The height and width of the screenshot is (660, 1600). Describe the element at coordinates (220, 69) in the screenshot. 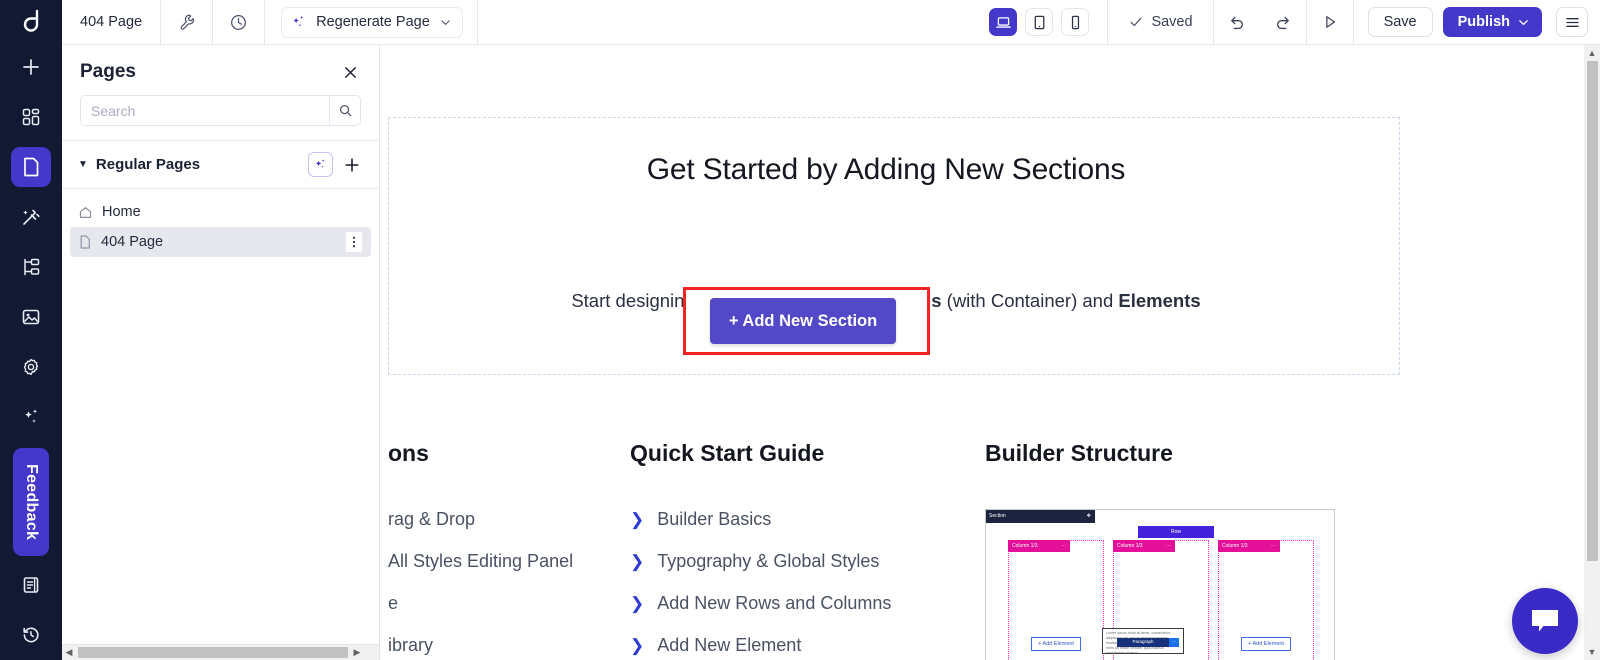

I see `pages-panel-header: Pages` at that location.